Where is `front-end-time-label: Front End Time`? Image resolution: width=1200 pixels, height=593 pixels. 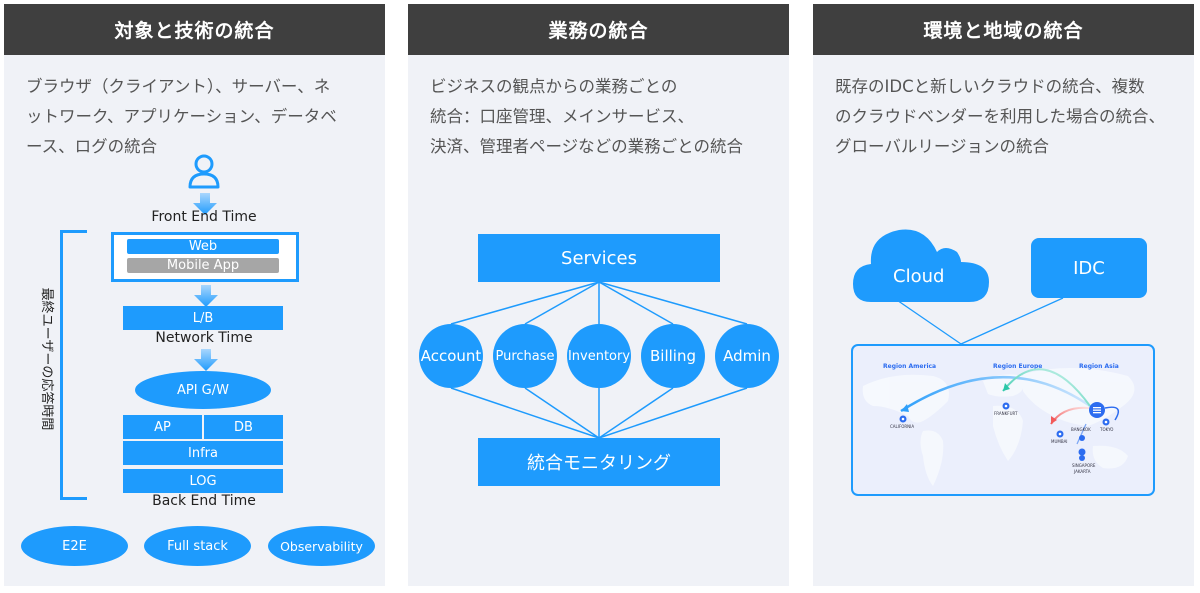
front-end-time-label: Front End Time is located at coordinates (204, 217).